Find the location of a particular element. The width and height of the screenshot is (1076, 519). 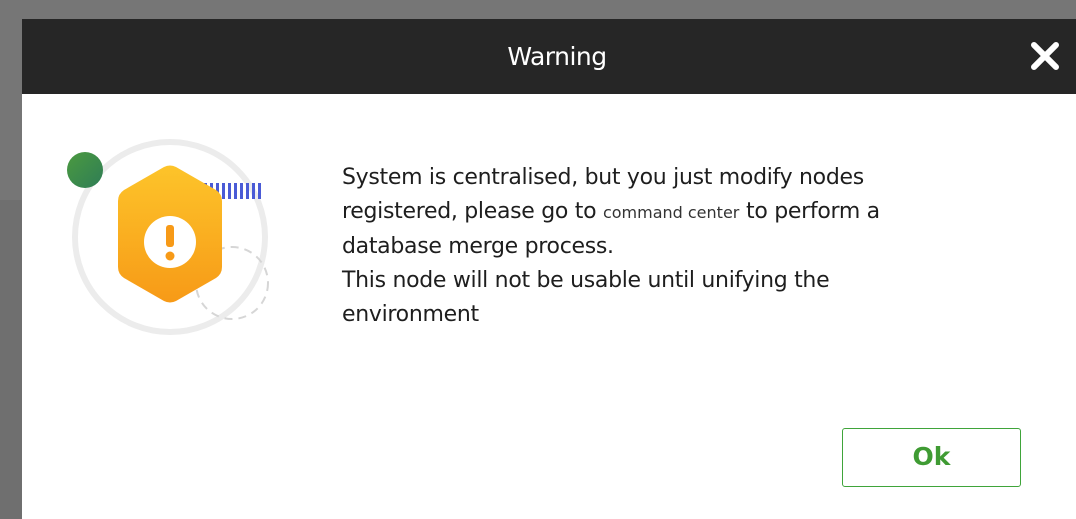

message-line-2-end: to perform a is located at coordinates (809, 211).